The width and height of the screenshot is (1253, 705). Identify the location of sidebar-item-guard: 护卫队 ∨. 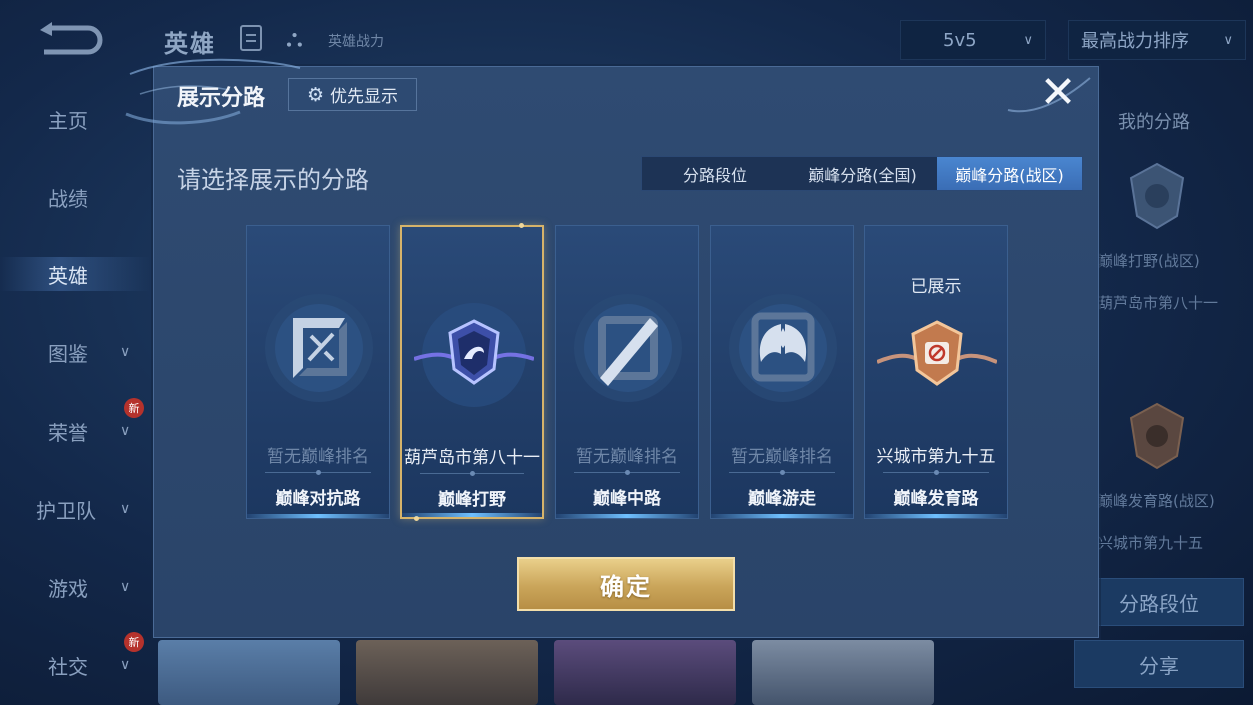
(75, 509).